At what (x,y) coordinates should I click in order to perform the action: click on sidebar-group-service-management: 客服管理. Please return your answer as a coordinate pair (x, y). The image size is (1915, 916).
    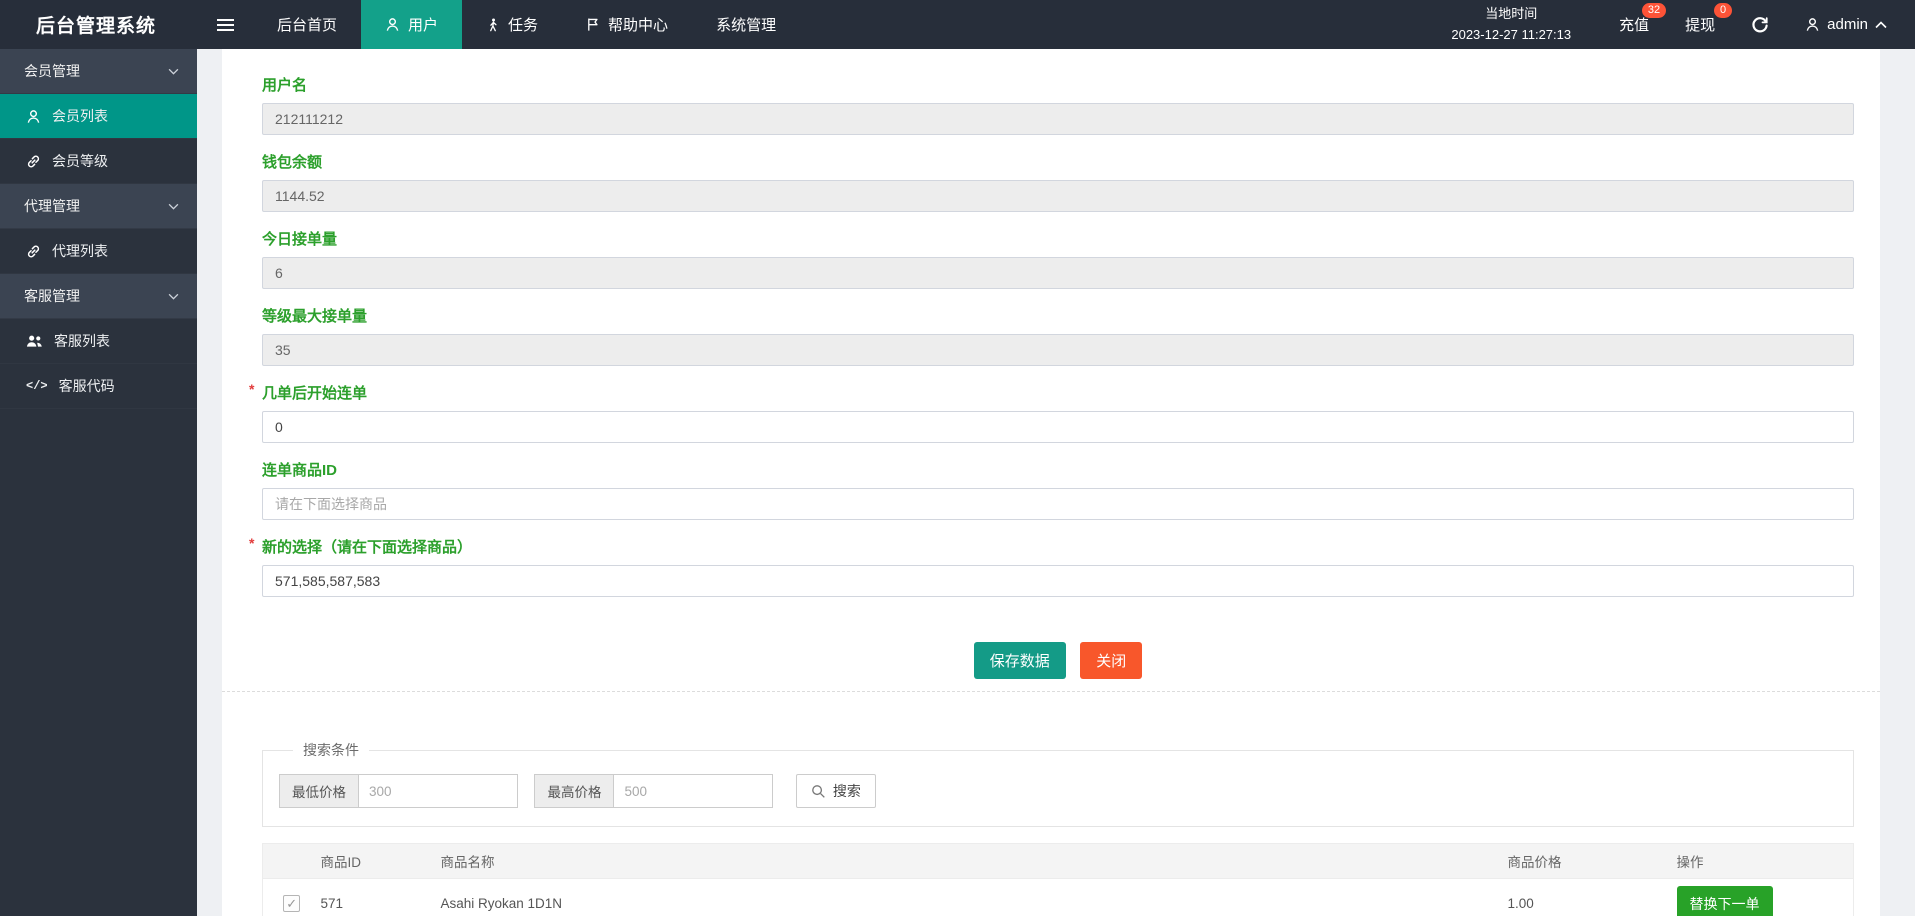
    Looking at the image, I should click on (98, 296).